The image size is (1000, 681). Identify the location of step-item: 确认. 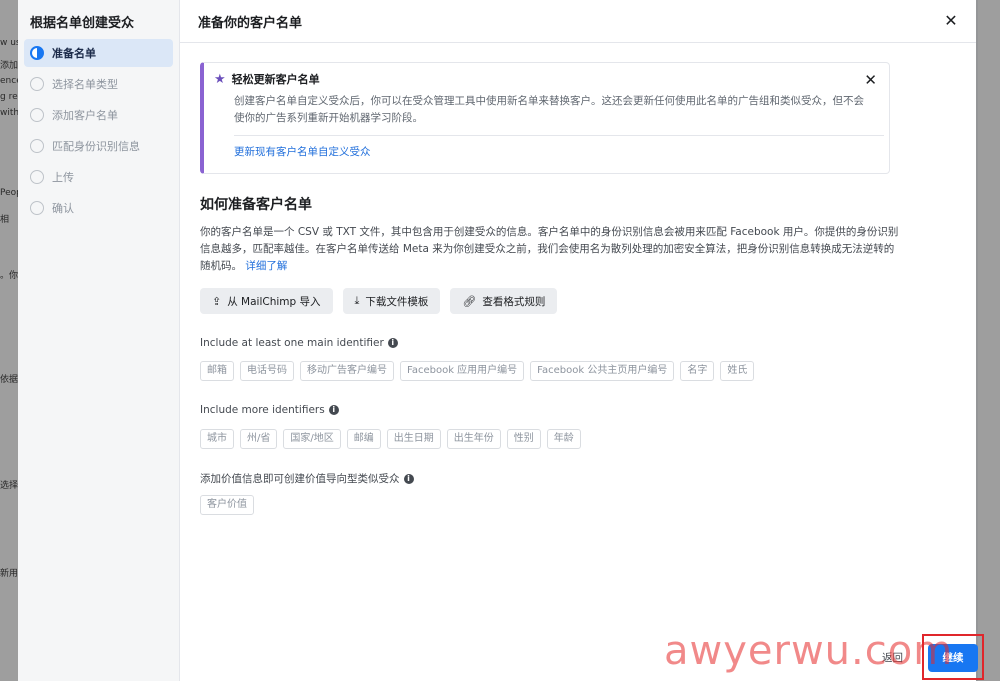
(98, 208).